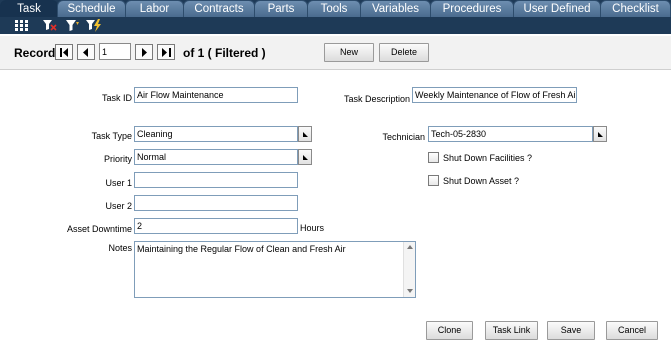 The width and height of the screenshot is (671, 348). What do you see at coordinates (216, 157) in the screenshot?
I see `priority-select: Normal` at bounding box center [216, 157].